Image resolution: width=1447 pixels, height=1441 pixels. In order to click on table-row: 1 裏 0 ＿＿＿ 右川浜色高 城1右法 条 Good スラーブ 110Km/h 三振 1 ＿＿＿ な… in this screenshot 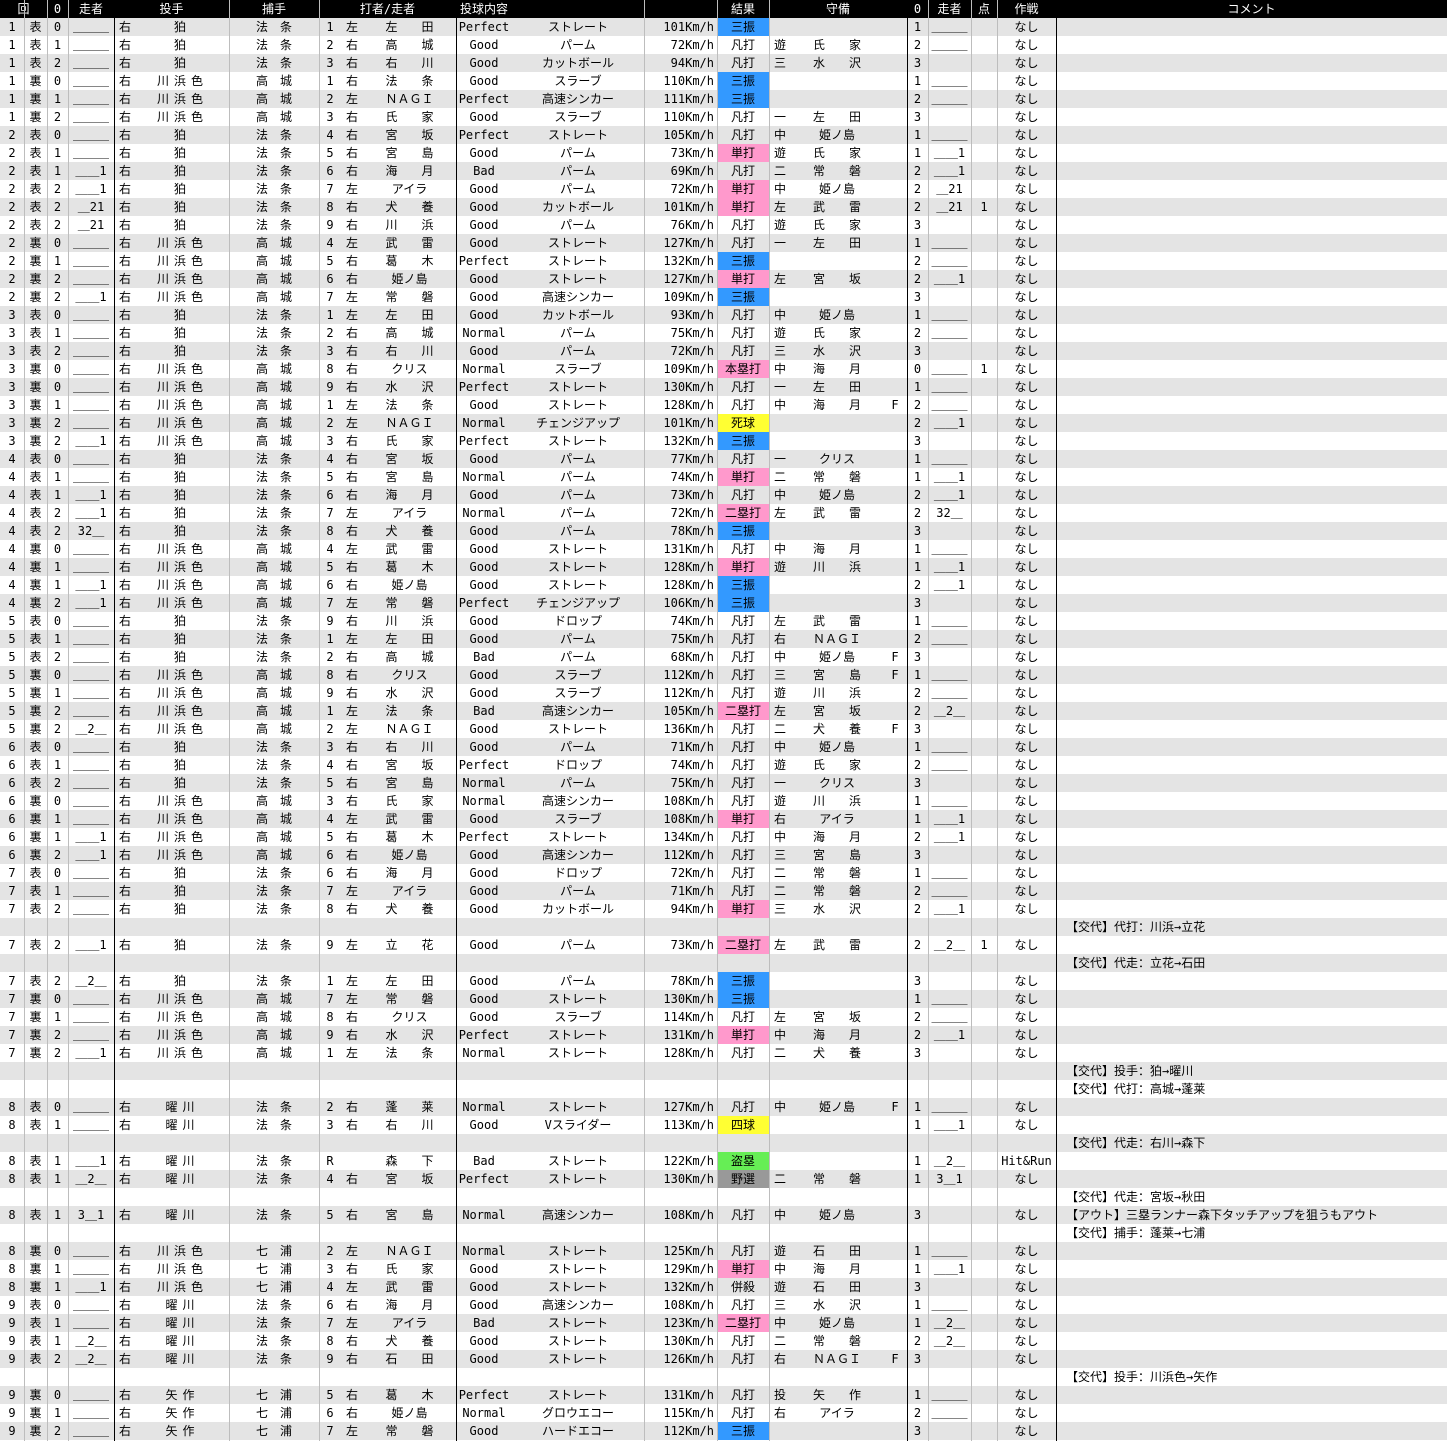, I will do `click(723, 81)`.